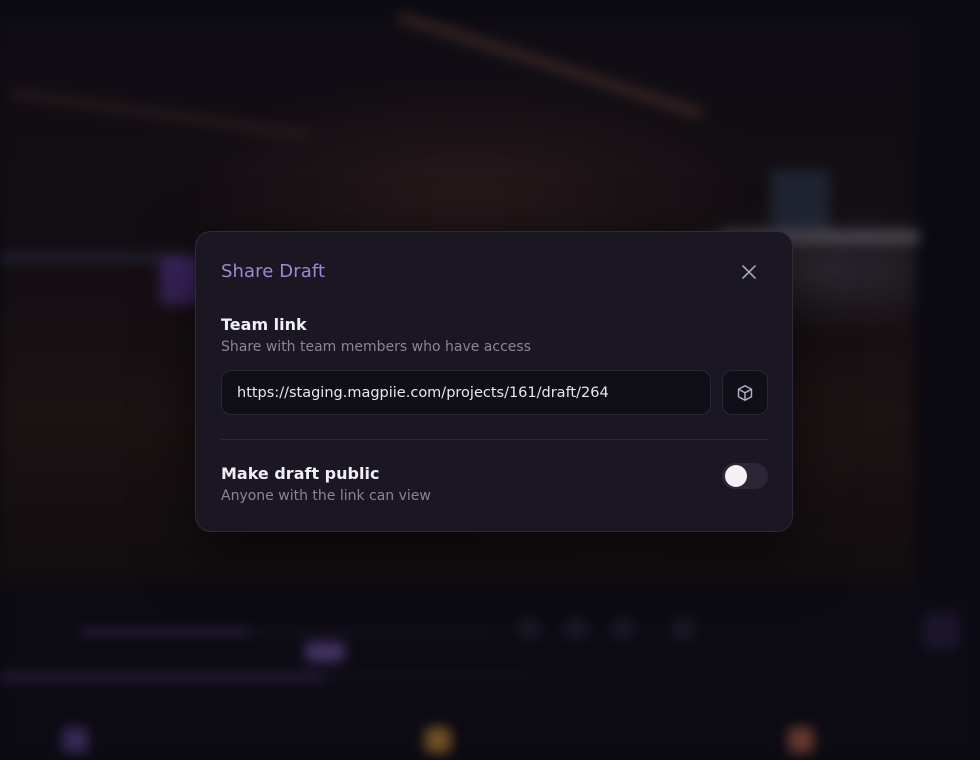  I want to click on toggle-knob, so click(736, 476).